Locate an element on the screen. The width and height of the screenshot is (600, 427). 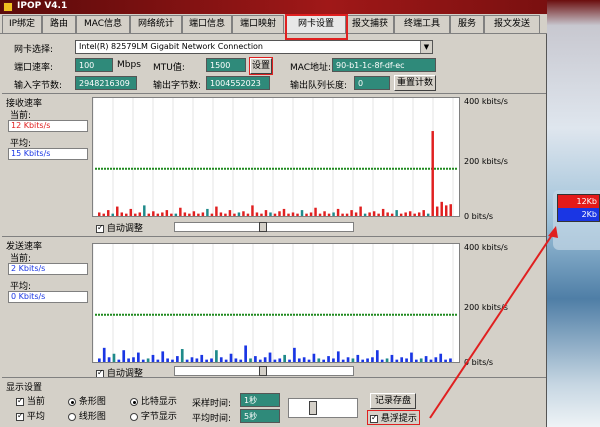
window-title: IPOP V4.1 is located at coordinates (42, 6).